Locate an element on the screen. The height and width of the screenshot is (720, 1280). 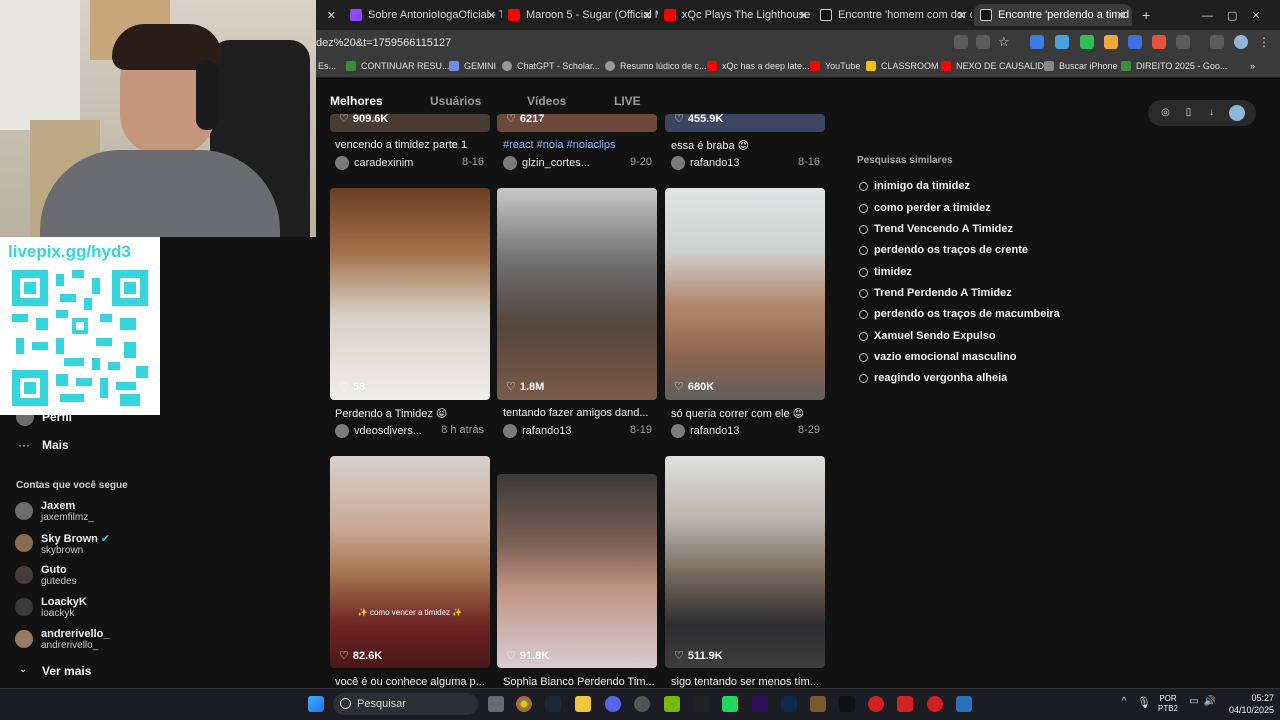
chevron-down-icon: ⌄ is located at coordinates (23, 669).